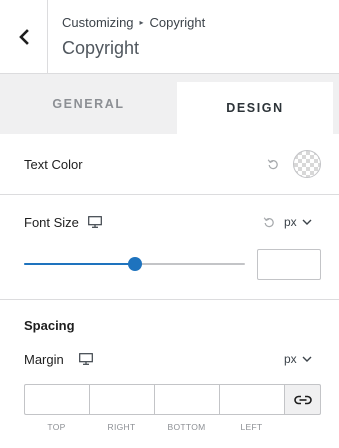 This screenshot has width=339, height=448. What do you see at coordinates (290, 222) in the screenshot?
I see `font-size-unit-label: px` at bounding box center [290, 222].